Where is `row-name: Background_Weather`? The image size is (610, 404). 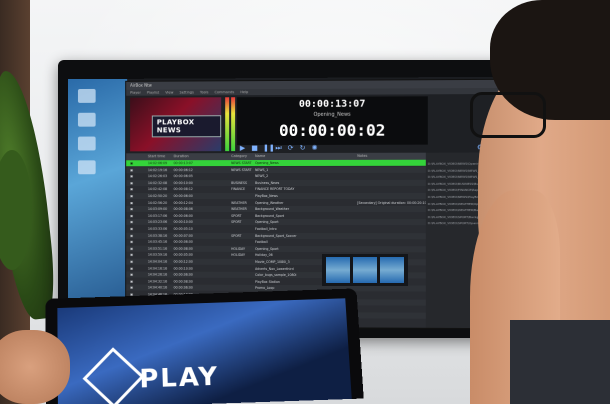
row-name: Background_Weather is located at coordinates (272, 209).